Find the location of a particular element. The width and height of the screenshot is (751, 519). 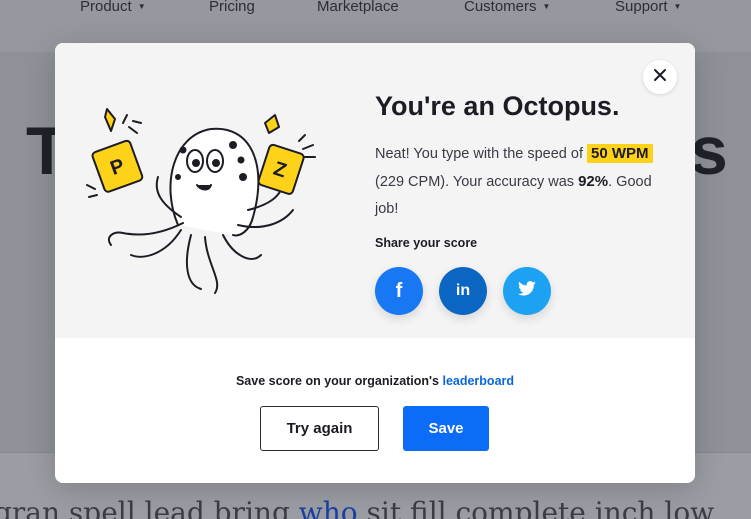

save-button: Save is located at coordinates (446, 428).